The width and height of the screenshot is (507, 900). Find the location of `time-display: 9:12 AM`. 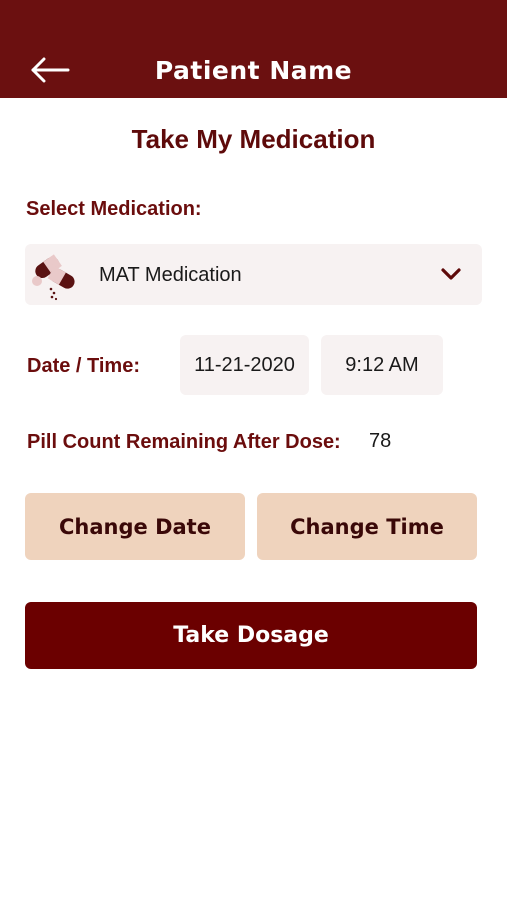

time-display: 9:12 AM is located at coordinates (382, 365).